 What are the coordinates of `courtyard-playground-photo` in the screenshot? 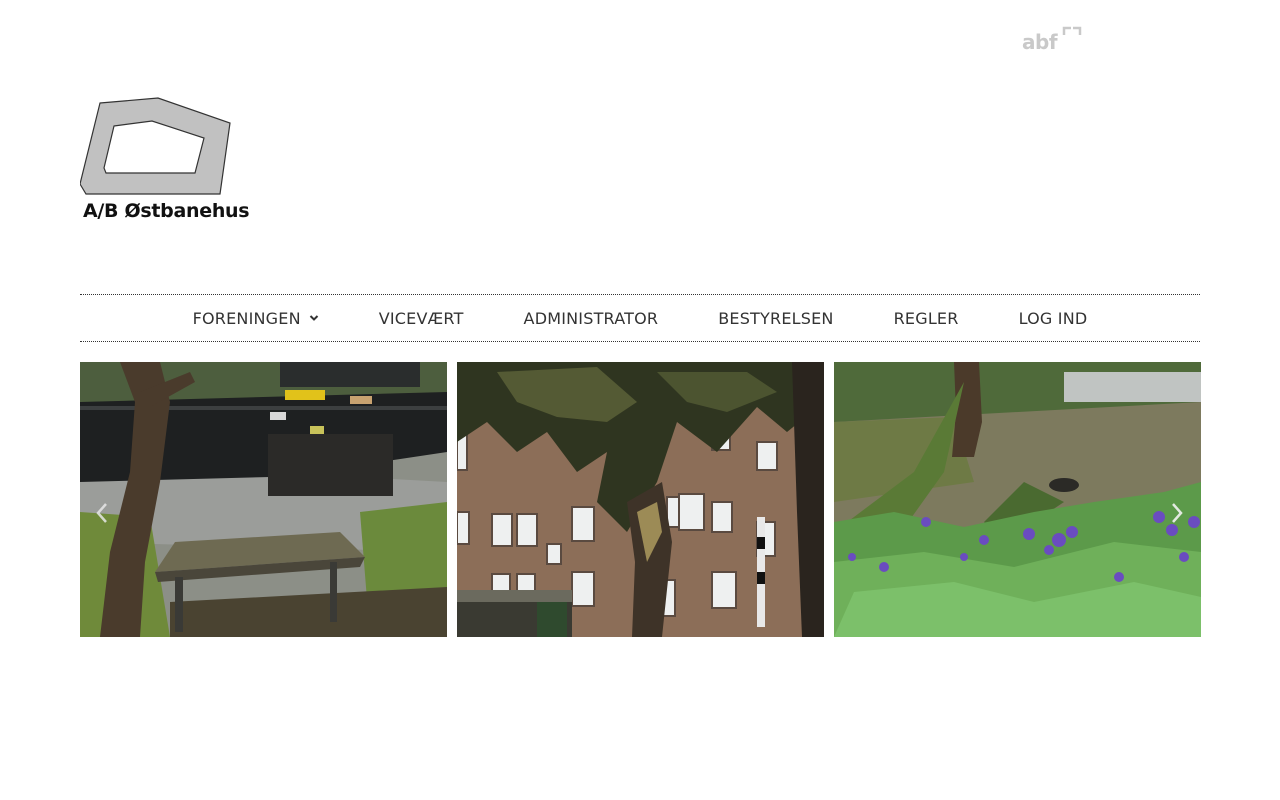 It's located at (263, 499).